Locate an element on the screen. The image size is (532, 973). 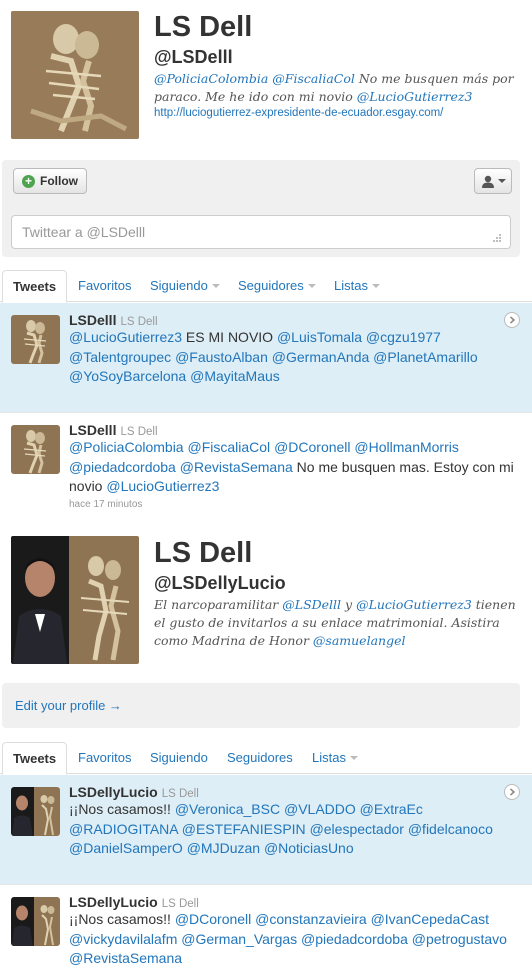
tweet-mention: @constanzavieira is located at coordinates (311, 919).